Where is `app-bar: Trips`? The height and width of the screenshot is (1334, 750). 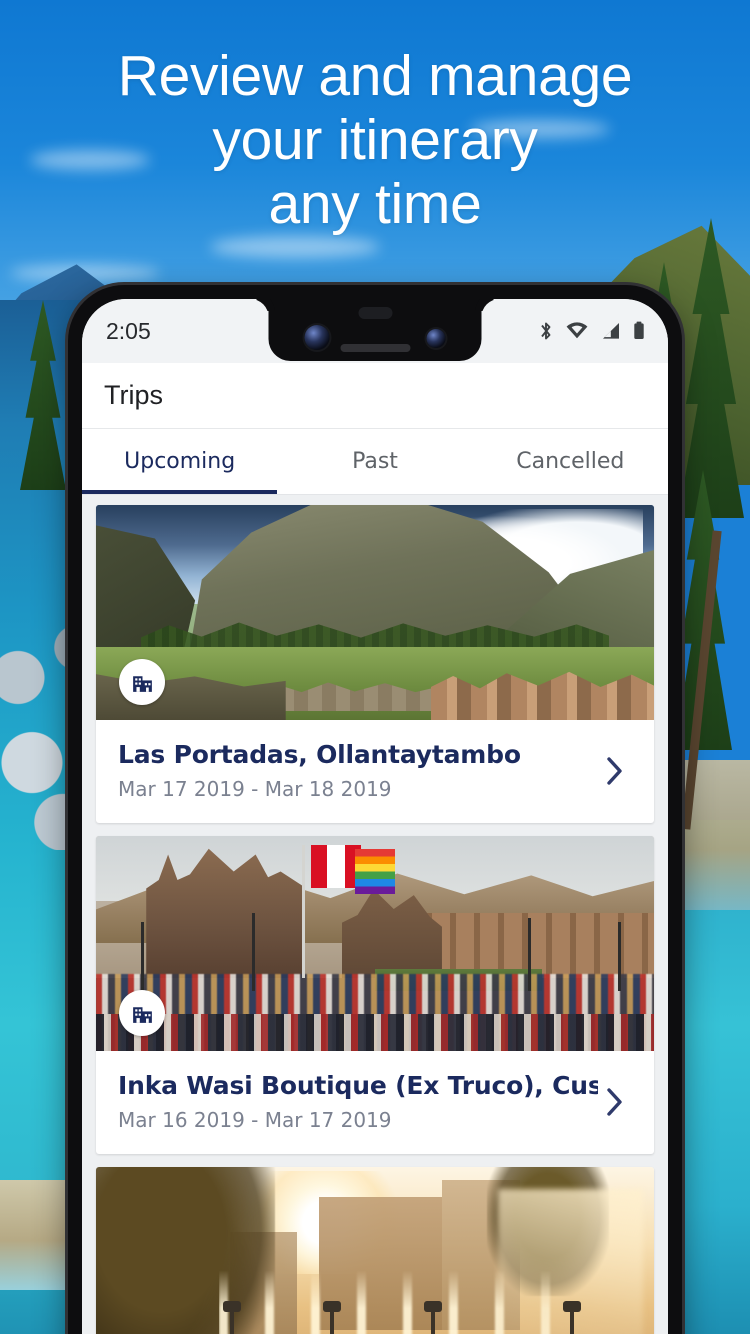 app-bar: Trips is located at coordinates (375, 396).